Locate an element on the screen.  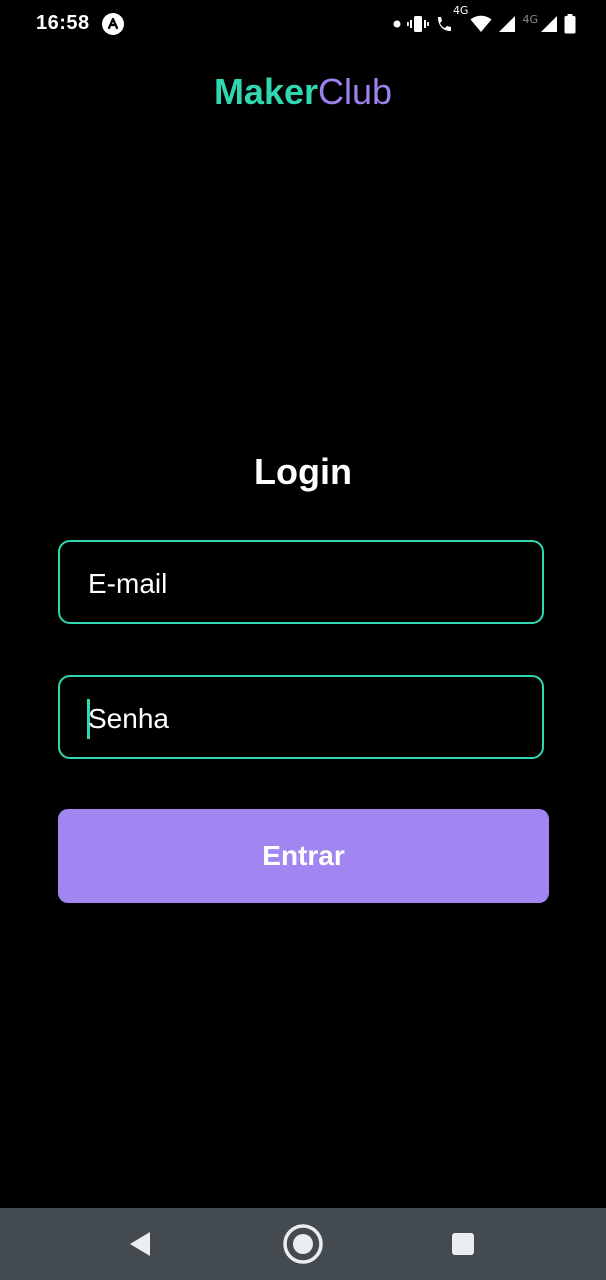
recents-icon is located at coordinates (463, 1244).